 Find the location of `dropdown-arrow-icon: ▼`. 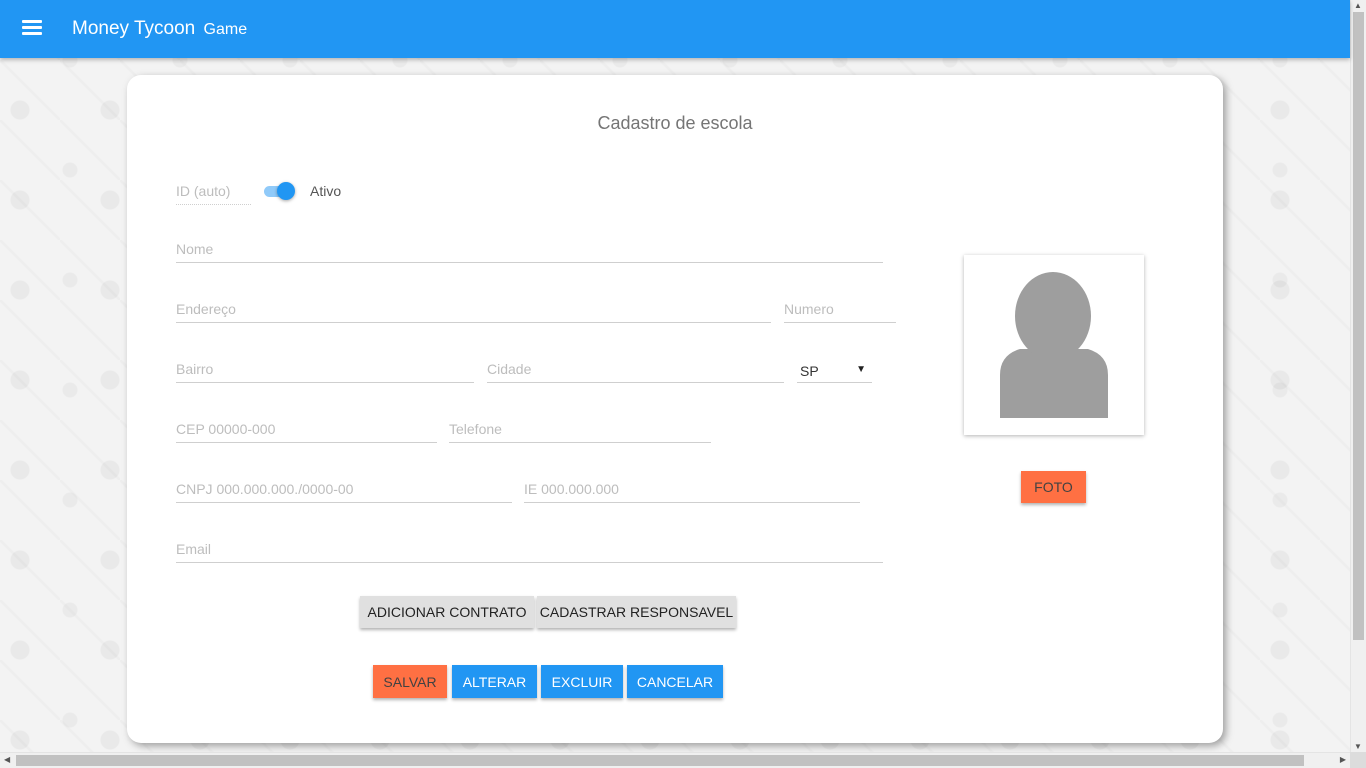

dropdown-arrow-icon: ▼ is located at coordinates (861, 369).